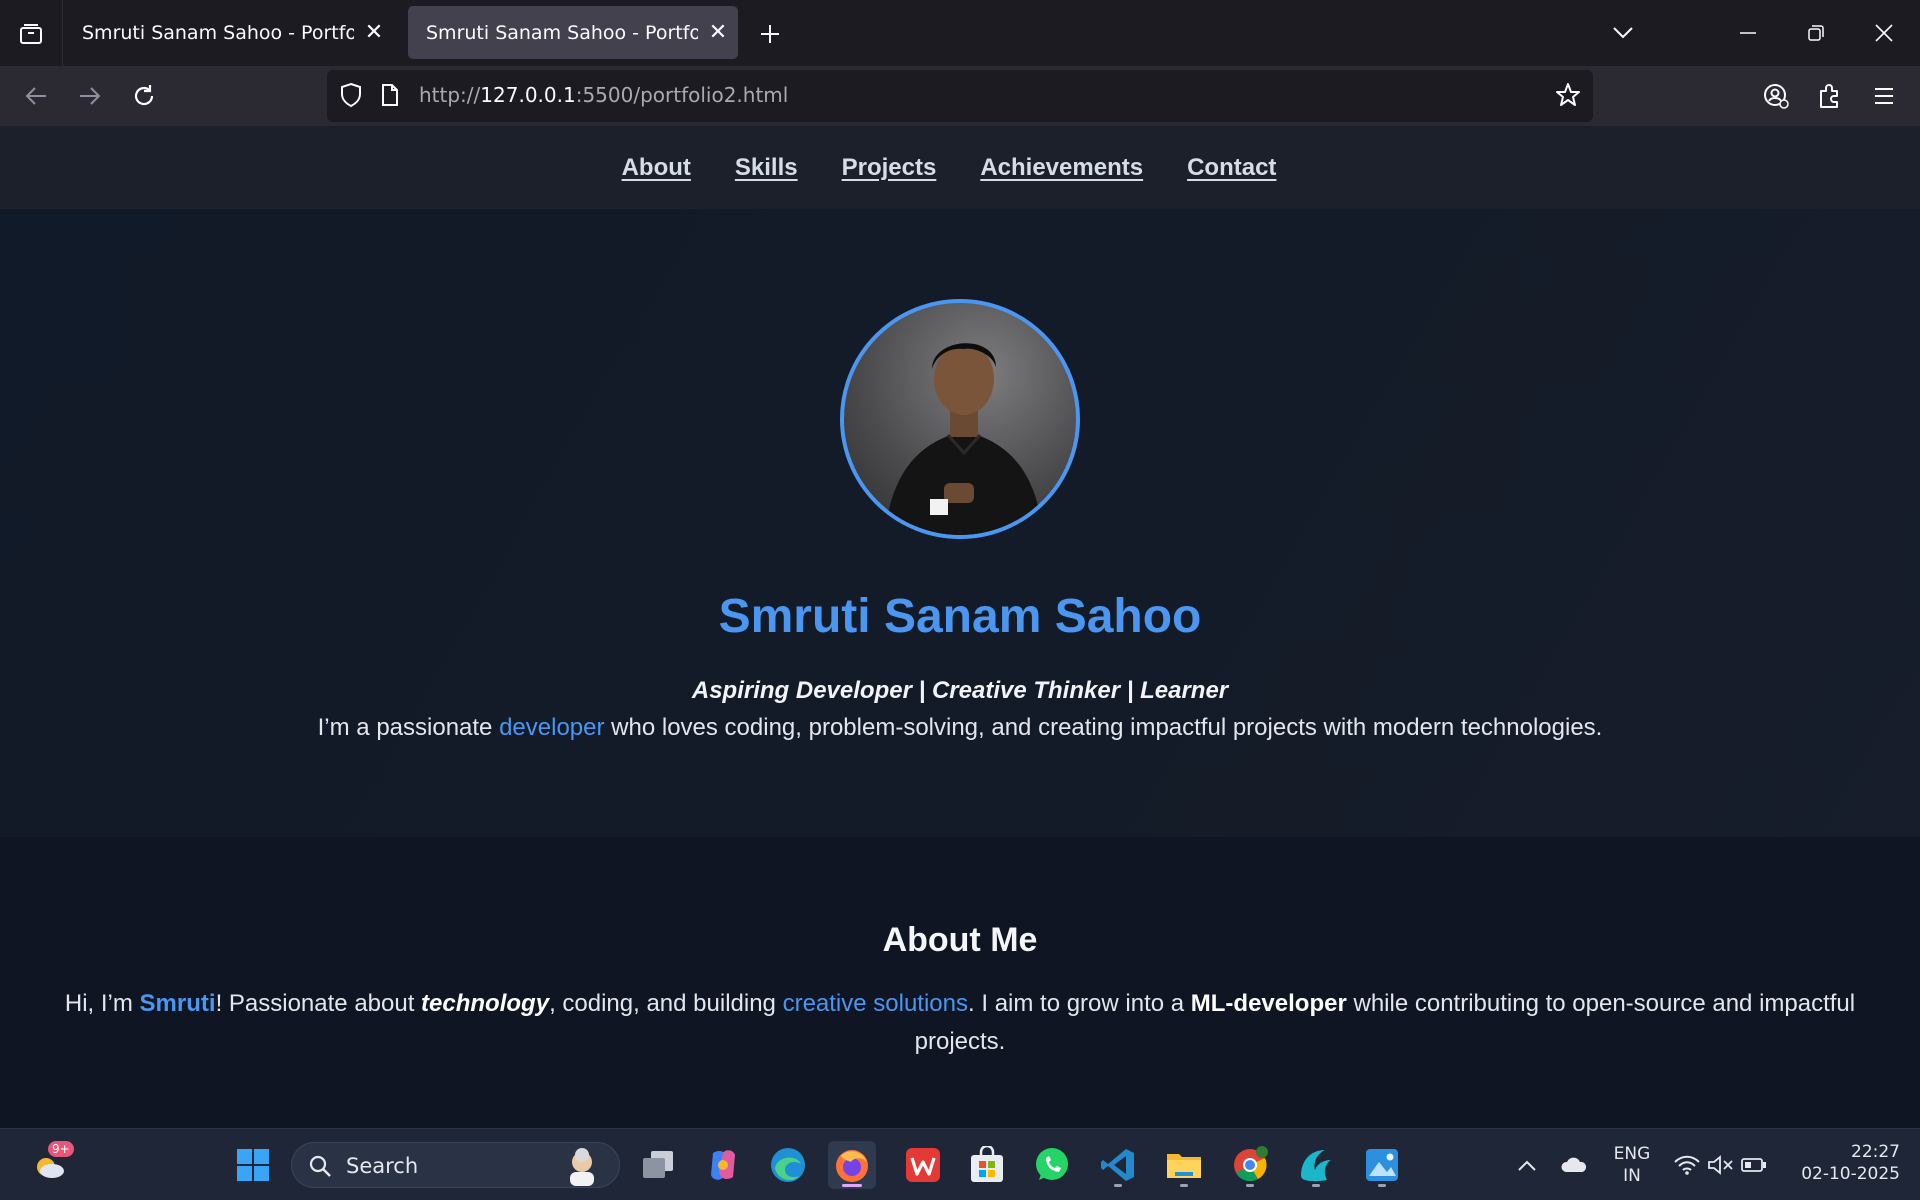 Image resolution: width=1920 pixels, height=1200 pixels. Describe the element at coordinates (1250, 1165) in the screenshot. I see `chrome-icon` at that location.